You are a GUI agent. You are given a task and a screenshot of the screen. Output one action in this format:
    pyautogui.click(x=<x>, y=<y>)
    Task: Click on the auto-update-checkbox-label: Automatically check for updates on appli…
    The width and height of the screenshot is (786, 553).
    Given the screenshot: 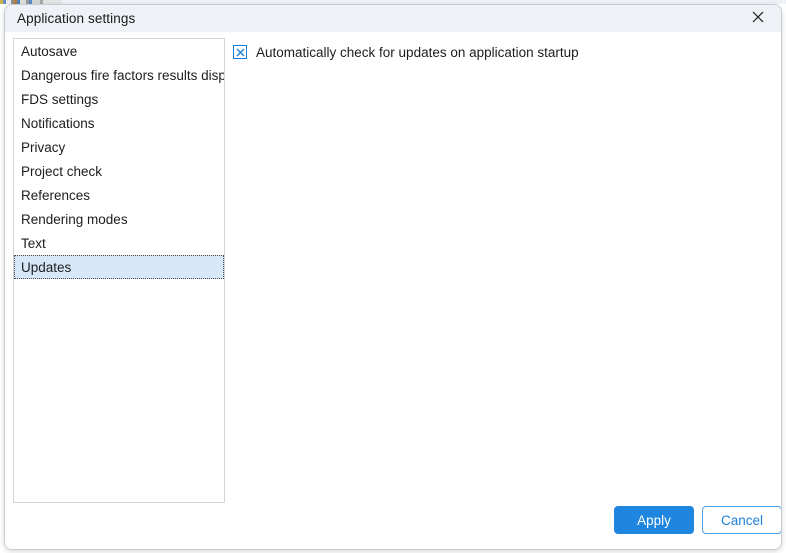 What is the action you would take?
    pyautogui.click(x=417, y=52)
    